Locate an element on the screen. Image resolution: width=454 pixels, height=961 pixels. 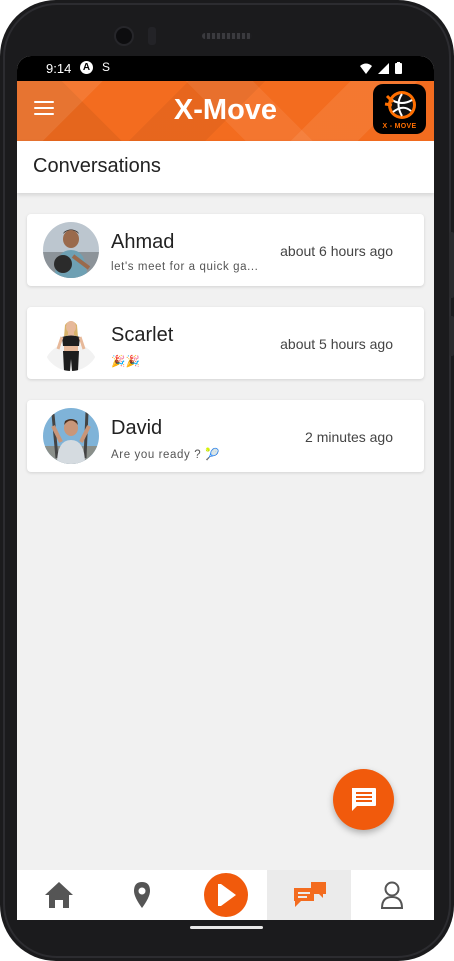
notification-icon: S is located at coordinates (106, 67).